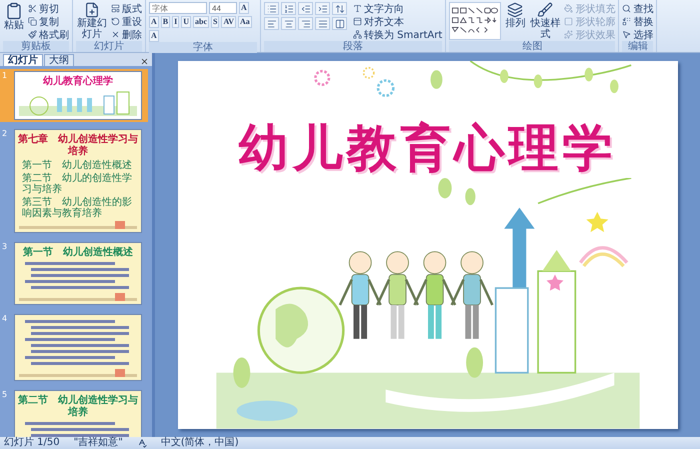 The height and width of the screenshot is (449, 700). I want to click on outdent-icon, so click(305, 9).